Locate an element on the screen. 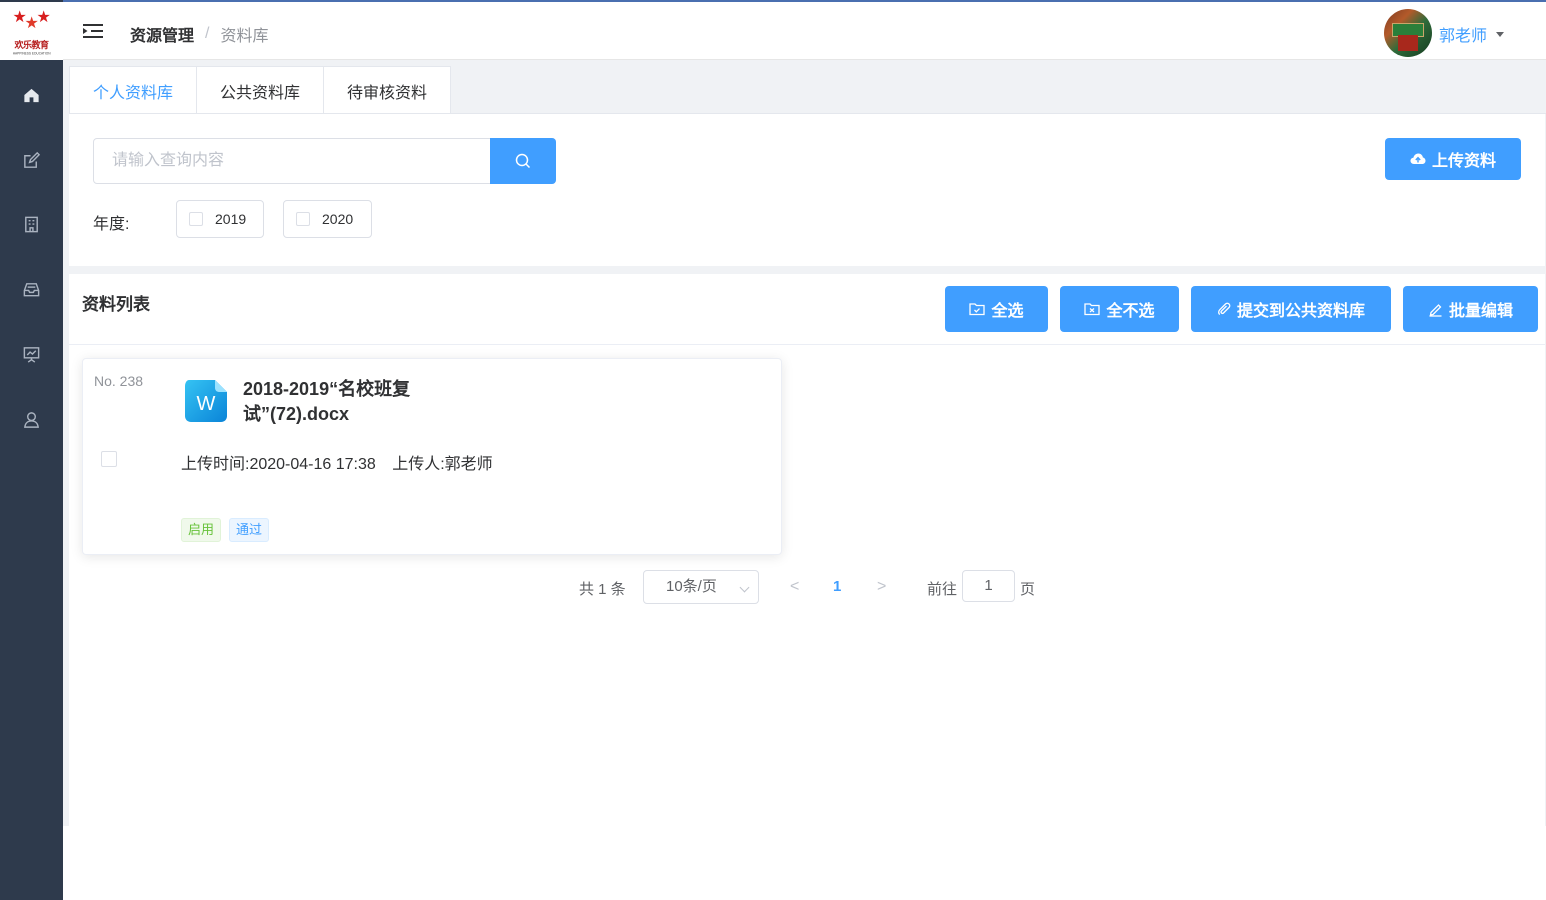  list-title: 资料列表 is located at coordinates (116, 304).